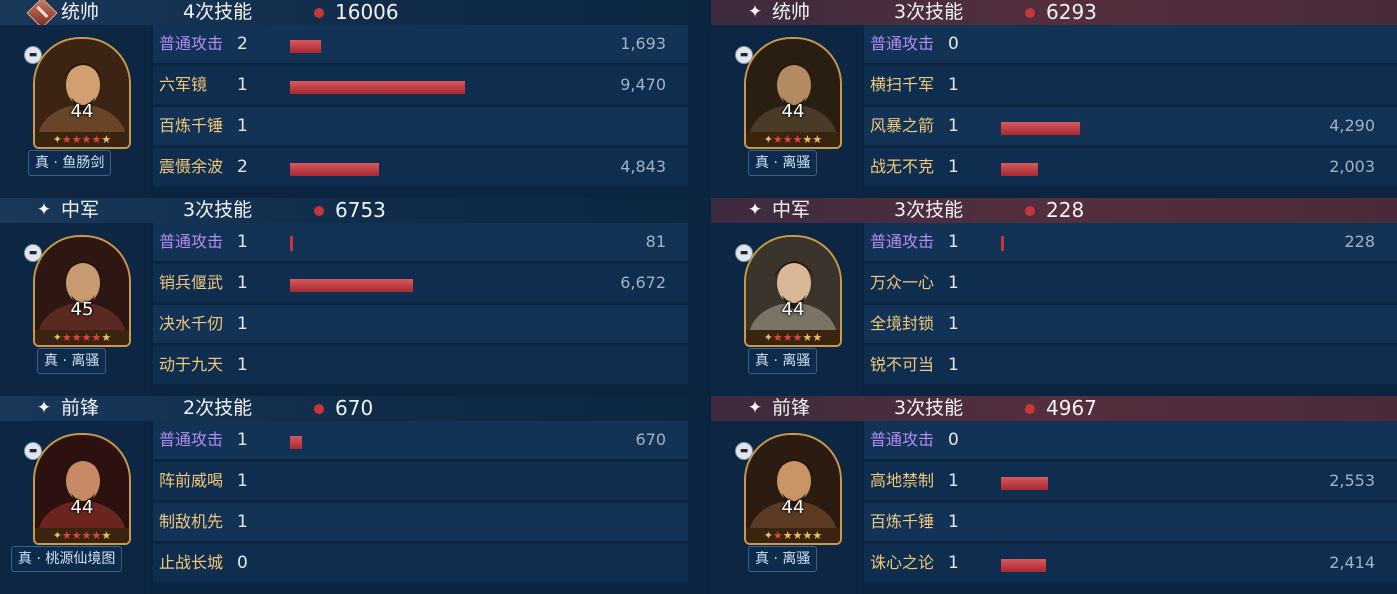 This screenshot has height=594, width=1397. Describe the element at coordinates (1130, 283) in the screenshot. I see `skill-row: 万众一心 1` at that location.